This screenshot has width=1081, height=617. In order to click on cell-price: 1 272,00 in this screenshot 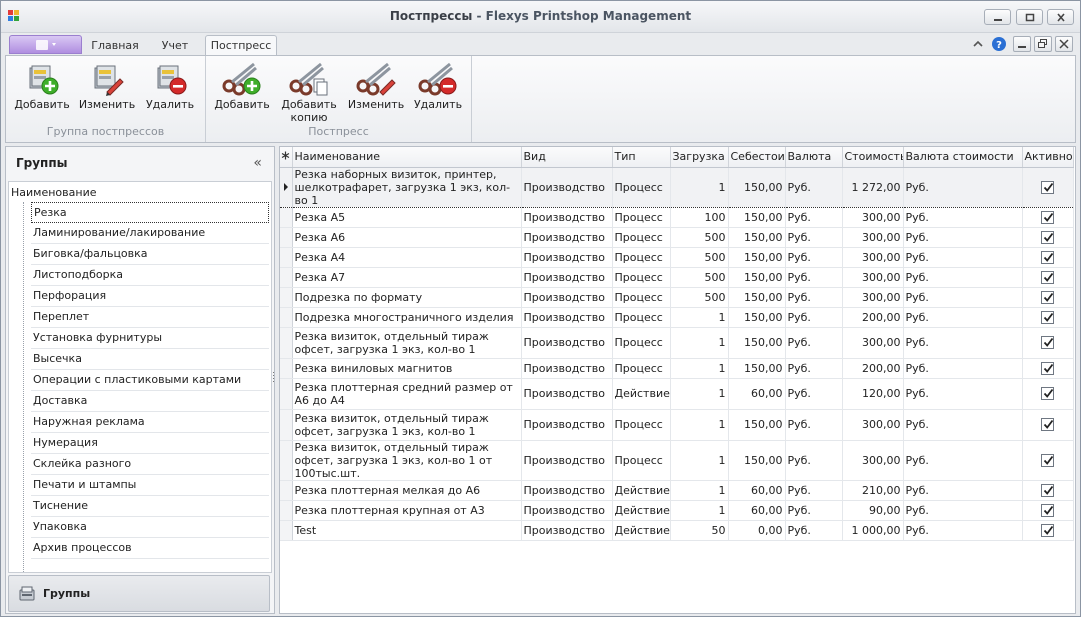, I will do `click(873, 187)`.